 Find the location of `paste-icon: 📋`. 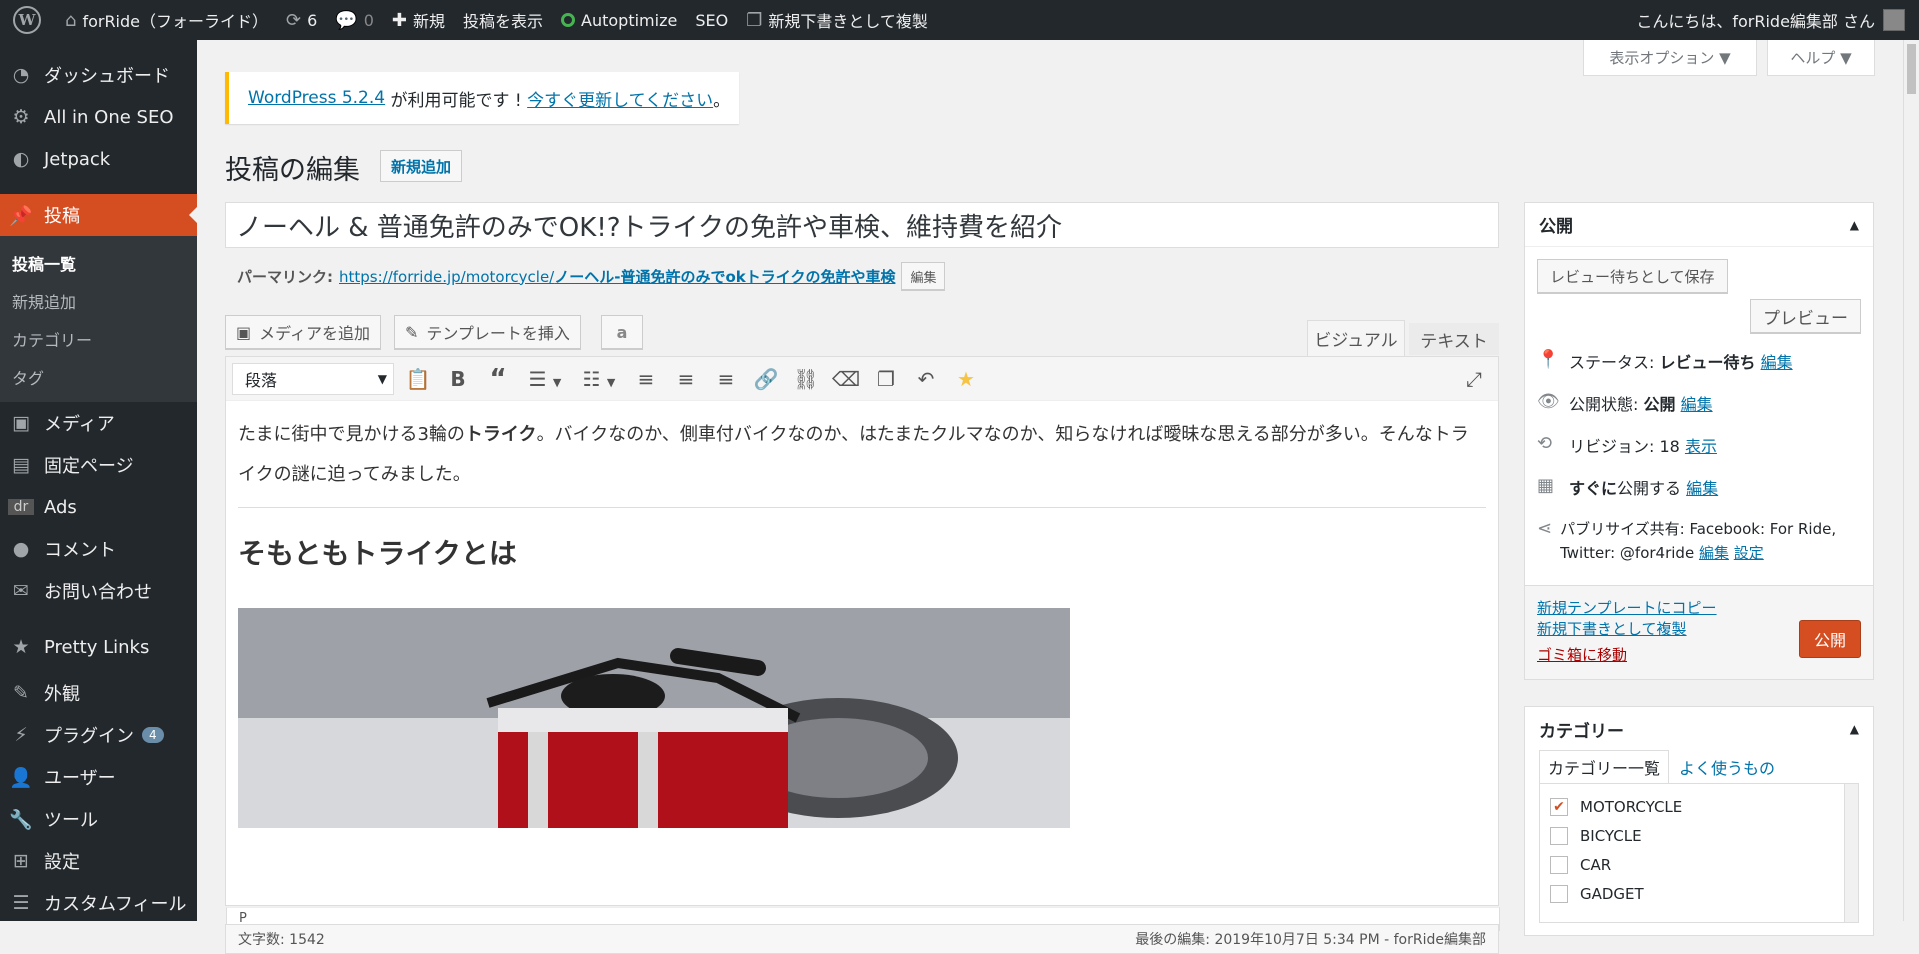

paste-icon: 📋 is located at coordinates (418, 379).